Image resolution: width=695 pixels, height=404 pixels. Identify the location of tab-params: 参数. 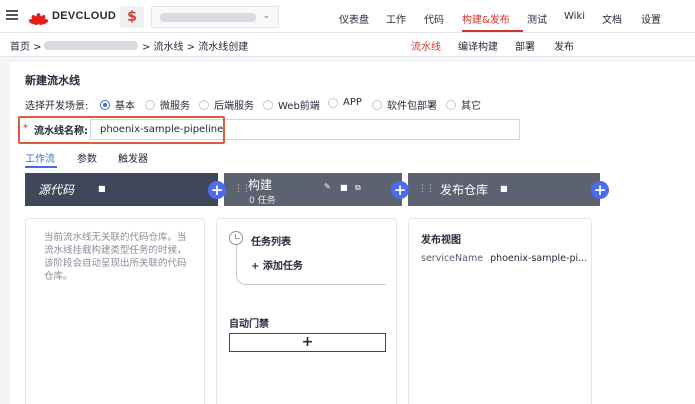
(87, 157).